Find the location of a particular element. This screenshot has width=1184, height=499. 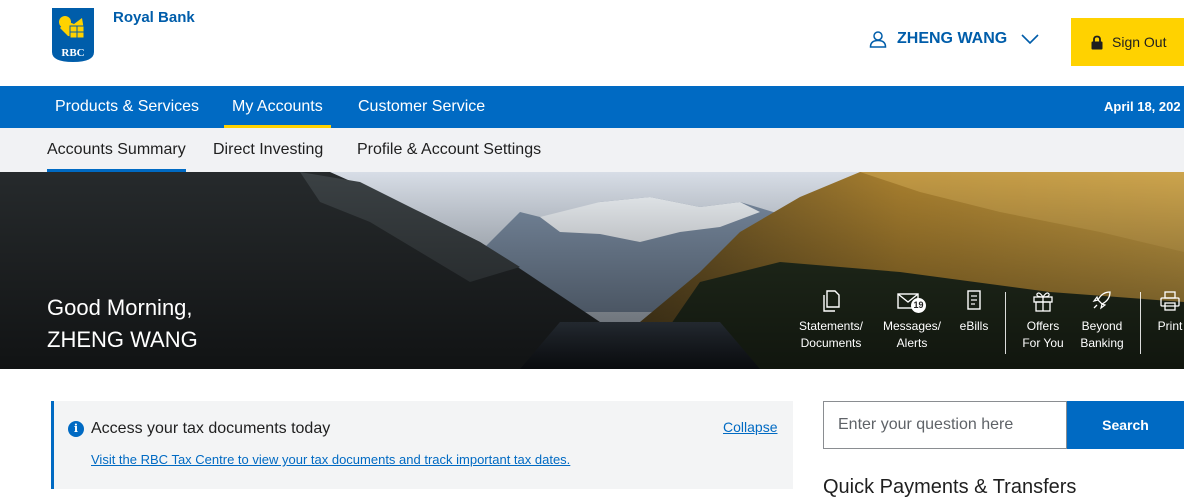

search-button: Search is located at coordinates (1125, 425).